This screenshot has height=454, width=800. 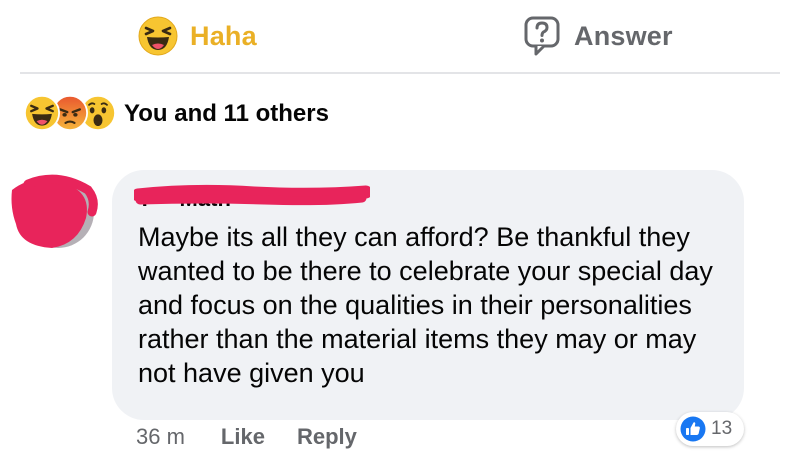 I want to click on reply-button: Reply, so click(x=327, y=437).